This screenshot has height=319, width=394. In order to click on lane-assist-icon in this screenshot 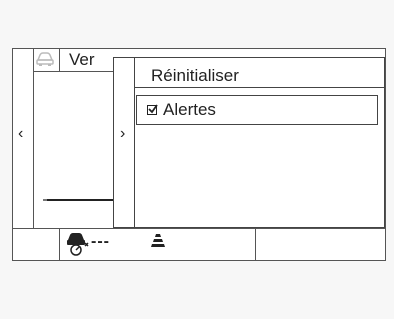, I will do `click(158, 243)`.